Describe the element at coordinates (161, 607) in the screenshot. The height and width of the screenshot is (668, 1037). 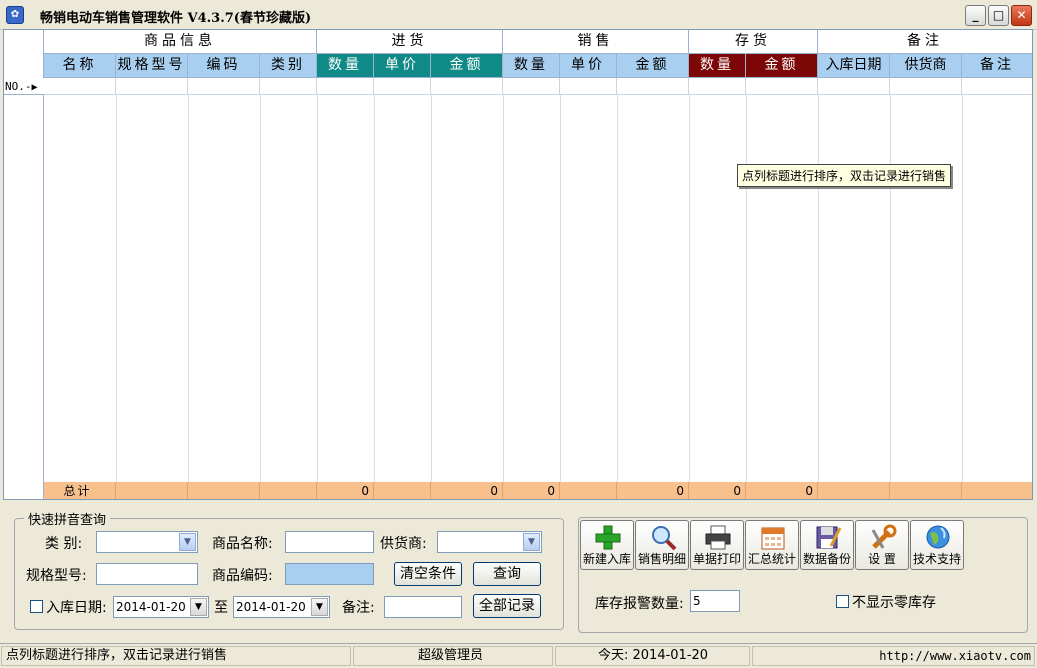
I see `date-from-picker: 2014-01-20 ▼` at that location.